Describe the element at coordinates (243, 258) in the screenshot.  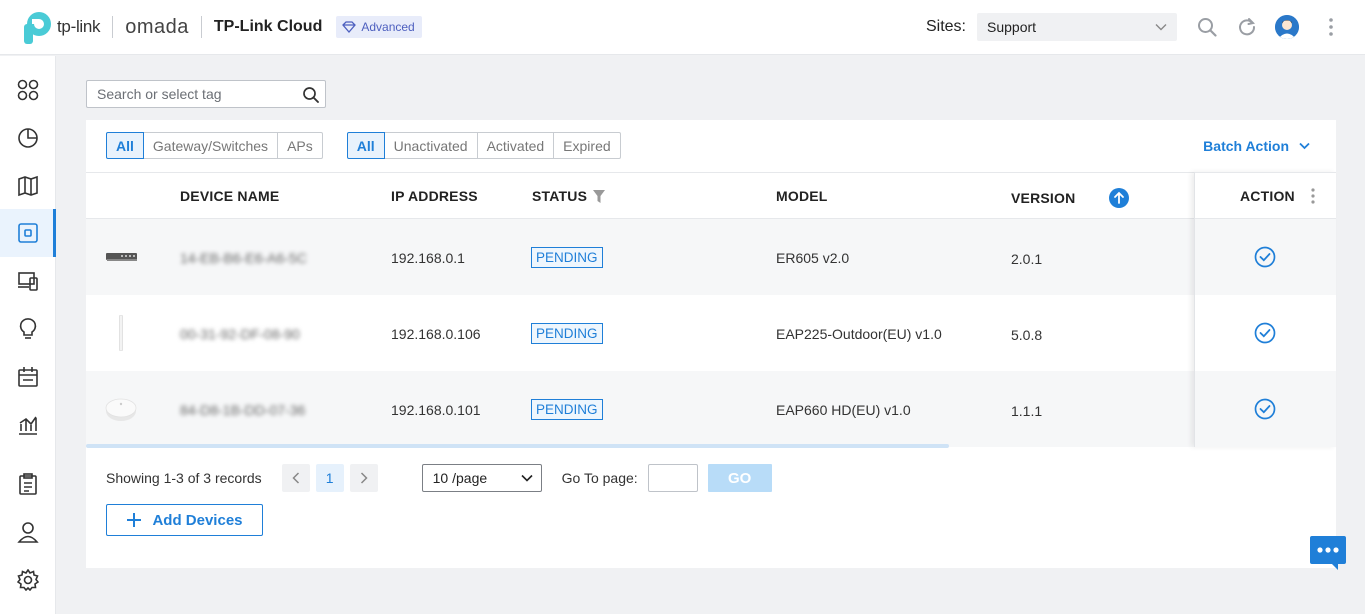
I see `device-name: 14-EB-B6-E6-A6-5C` at that location.